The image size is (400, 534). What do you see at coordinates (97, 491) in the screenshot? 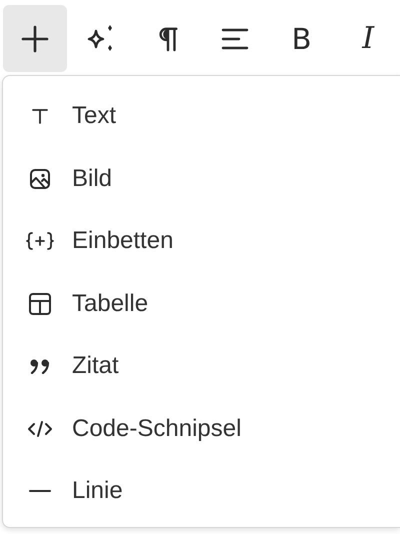
I see `menu-item-label: Linie` at bounding box center [97, 491].